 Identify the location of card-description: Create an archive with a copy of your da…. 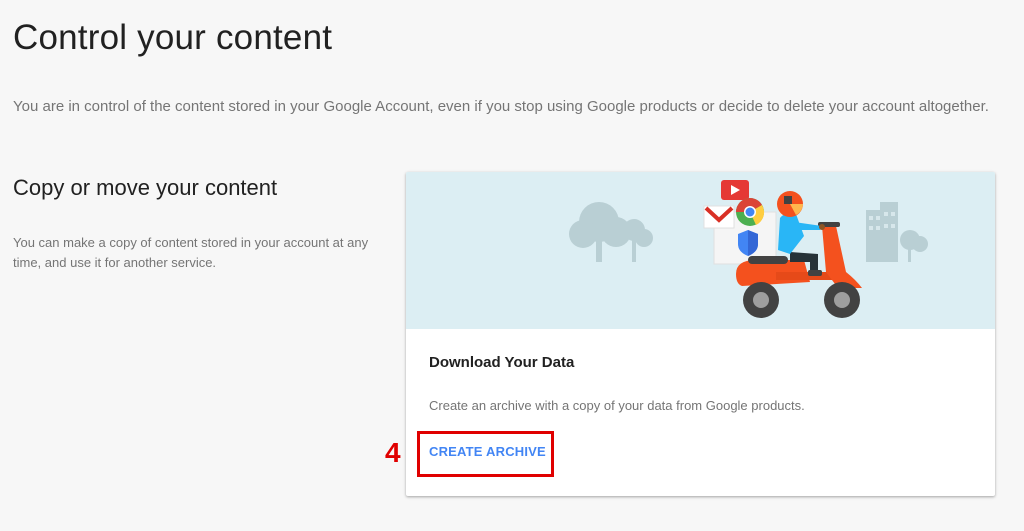
(617, 405).